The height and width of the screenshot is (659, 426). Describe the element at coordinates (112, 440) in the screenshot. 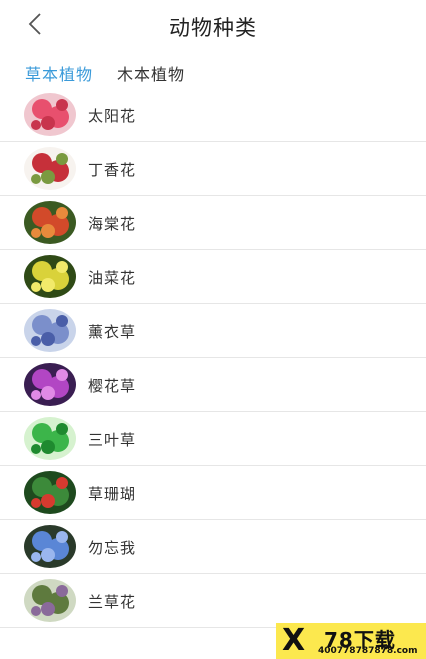

I see `list-item-label: 三叶草` at that location.